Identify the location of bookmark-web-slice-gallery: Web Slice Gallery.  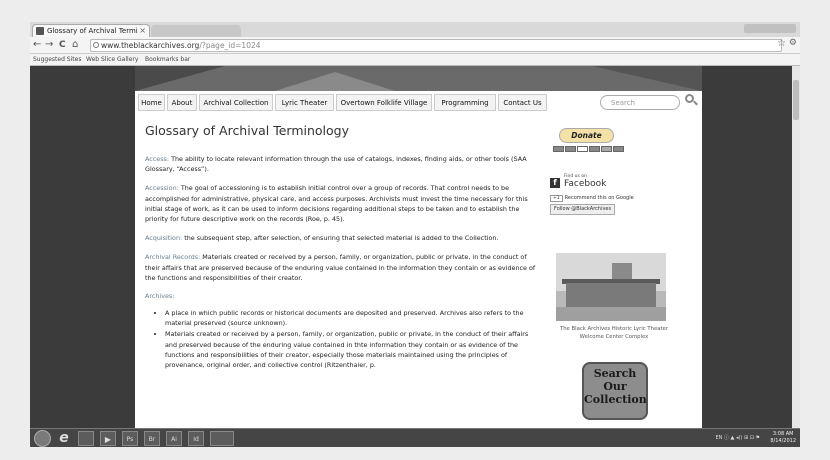
(112, 59).